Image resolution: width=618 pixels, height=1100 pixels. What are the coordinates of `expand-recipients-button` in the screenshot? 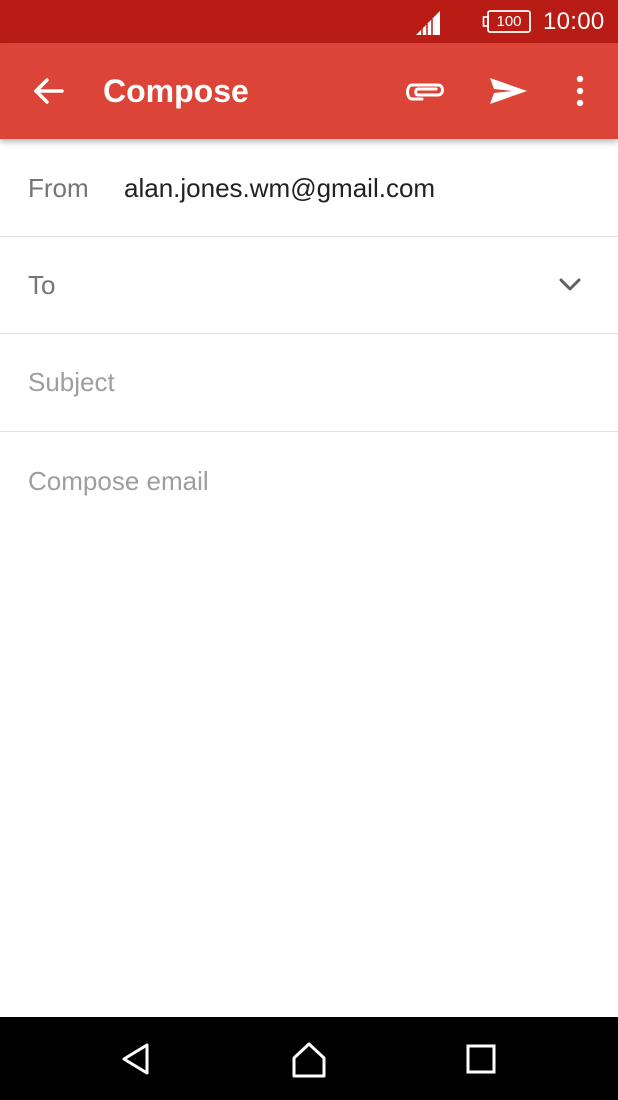 It's located at (570, 285).